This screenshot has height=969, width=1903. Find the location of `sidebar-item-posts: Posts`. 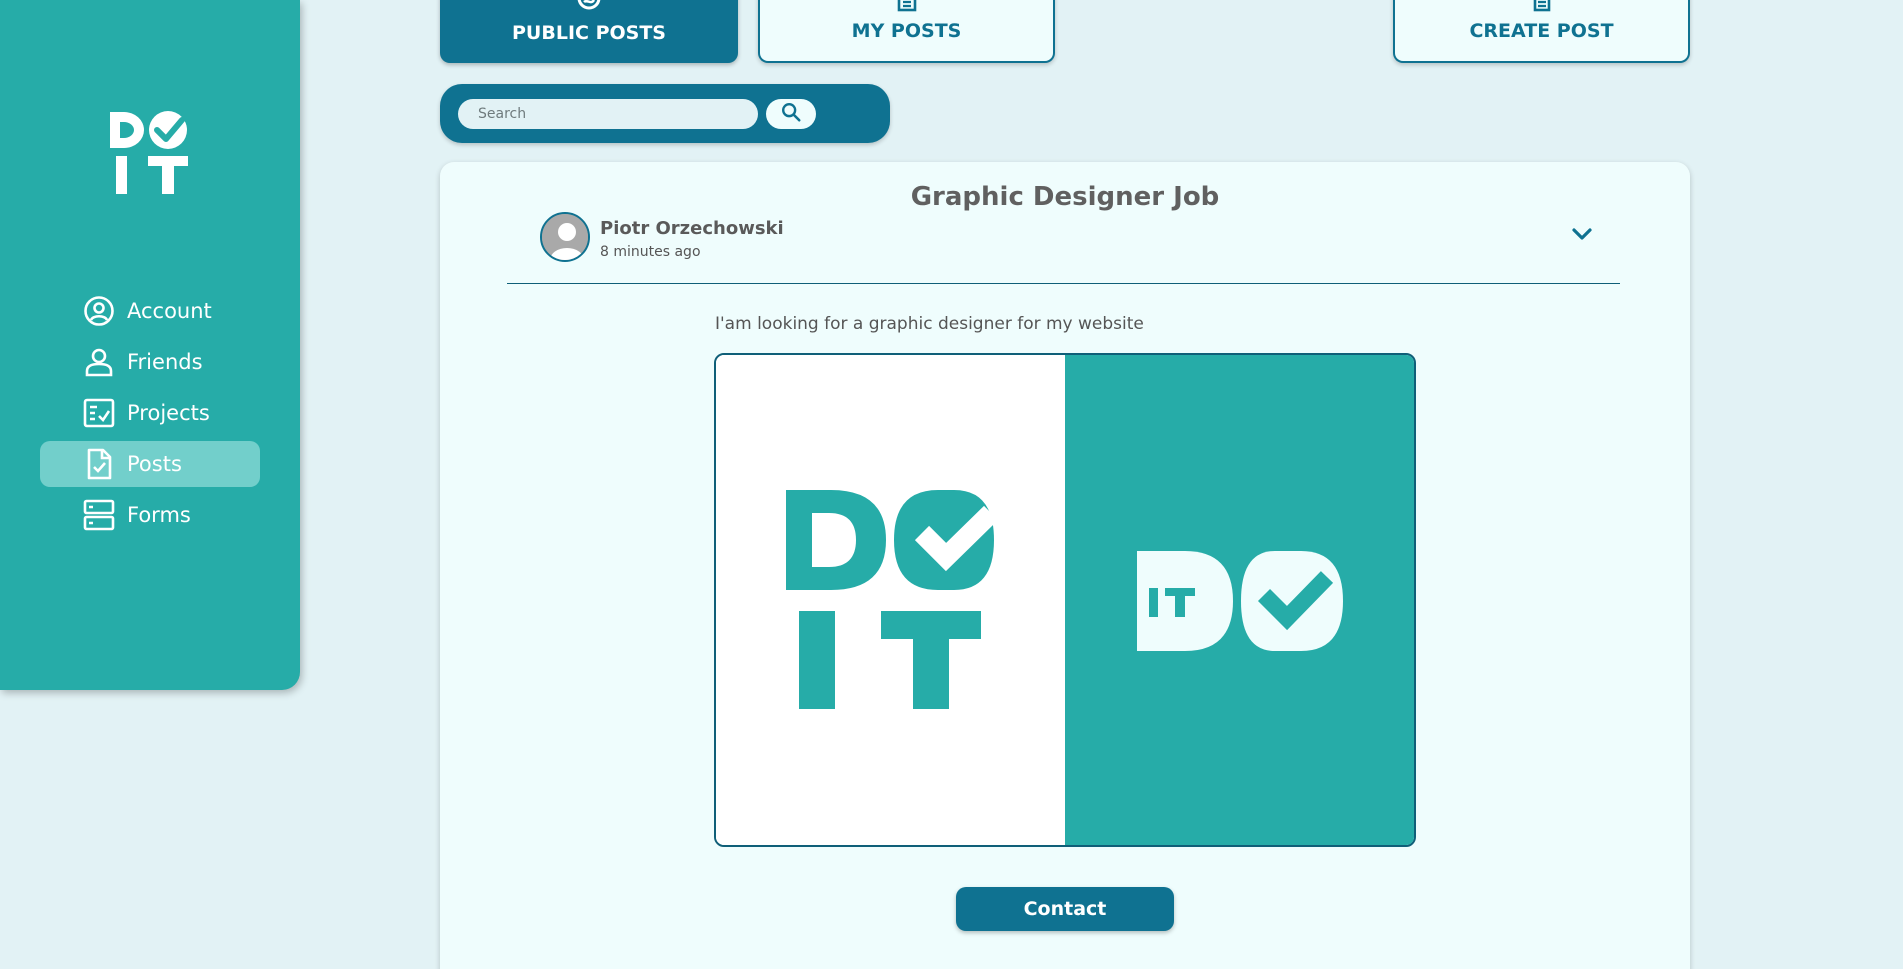

sidebar-item-posts: Posts is located at coordinates (150, 464).